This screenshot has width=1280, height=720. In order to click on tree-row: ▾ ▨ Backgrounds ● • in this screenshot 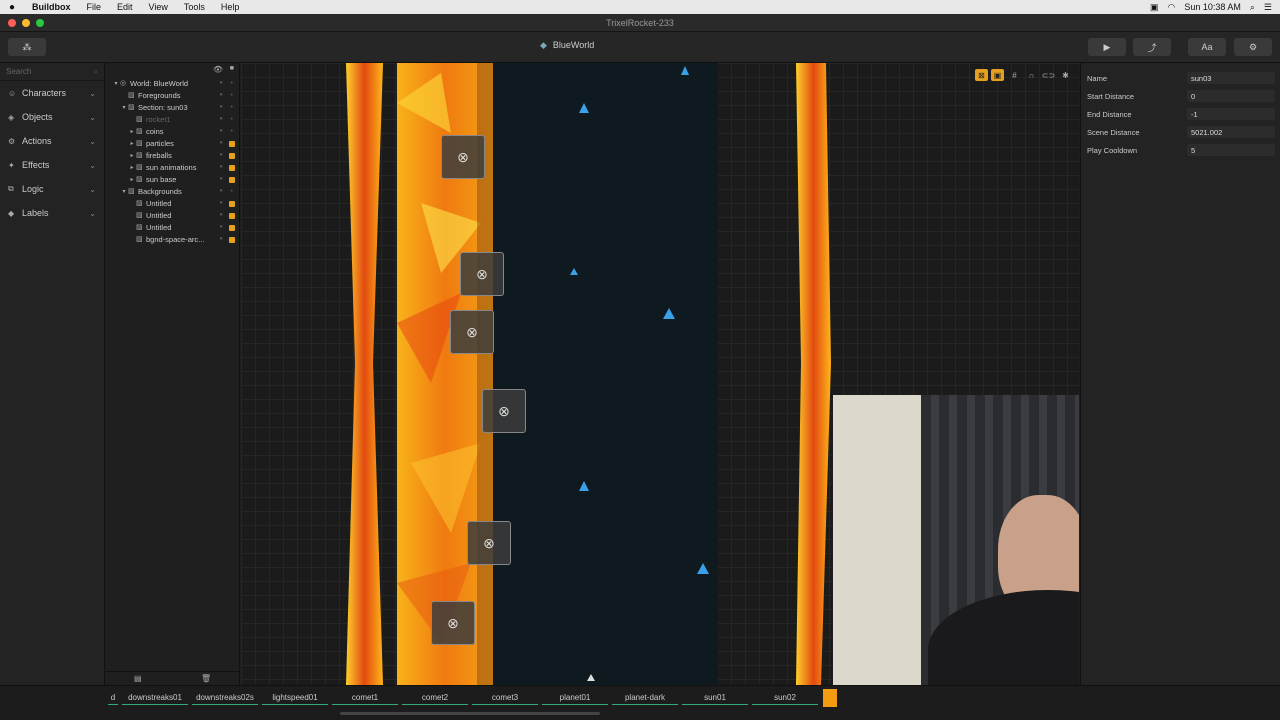, I will do `click(172, 191)`.